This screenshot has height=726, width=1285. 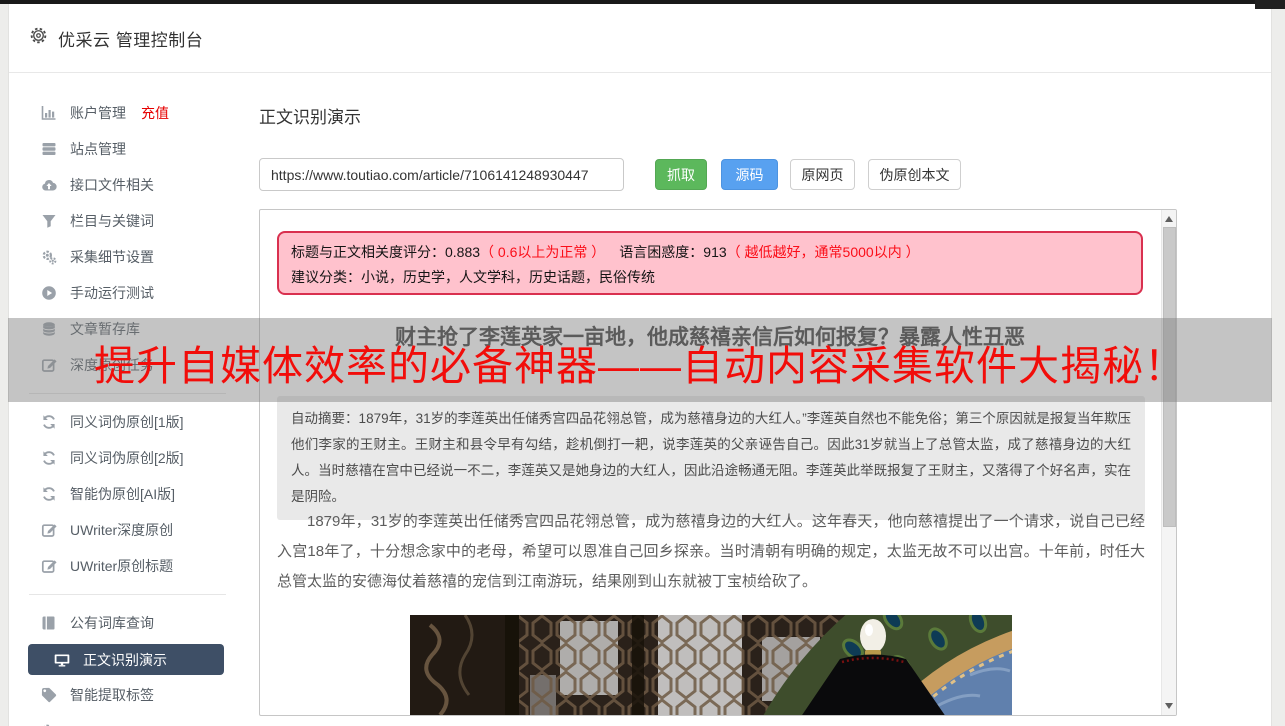 I want to click on page-title: 正文识别演示, so click(x=310, y=117).